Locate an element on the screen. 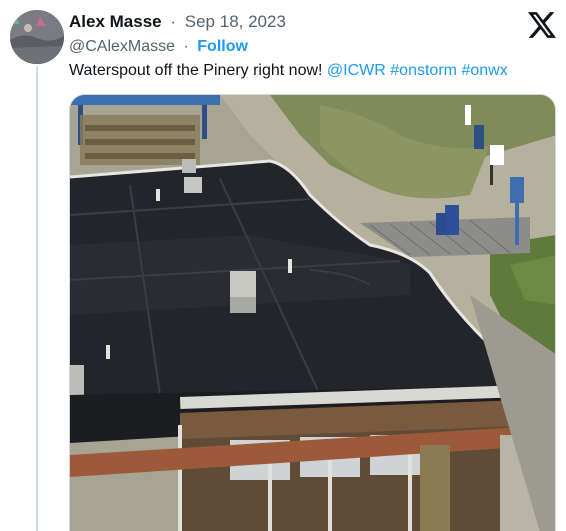 The height and width of the screenshot is (531, 566). hashtag-link: #onstorm is located at coordinates (423, 70).